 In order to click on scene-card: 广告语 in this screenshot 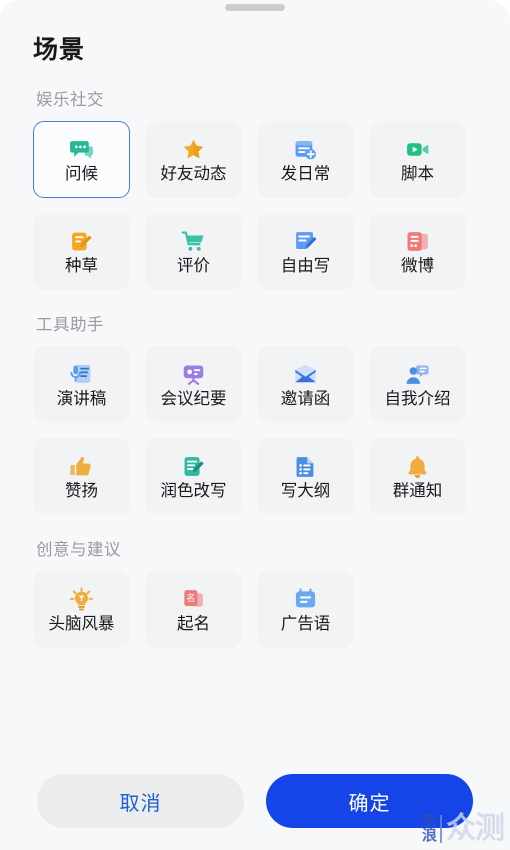, I will do `click(305, 609)`.